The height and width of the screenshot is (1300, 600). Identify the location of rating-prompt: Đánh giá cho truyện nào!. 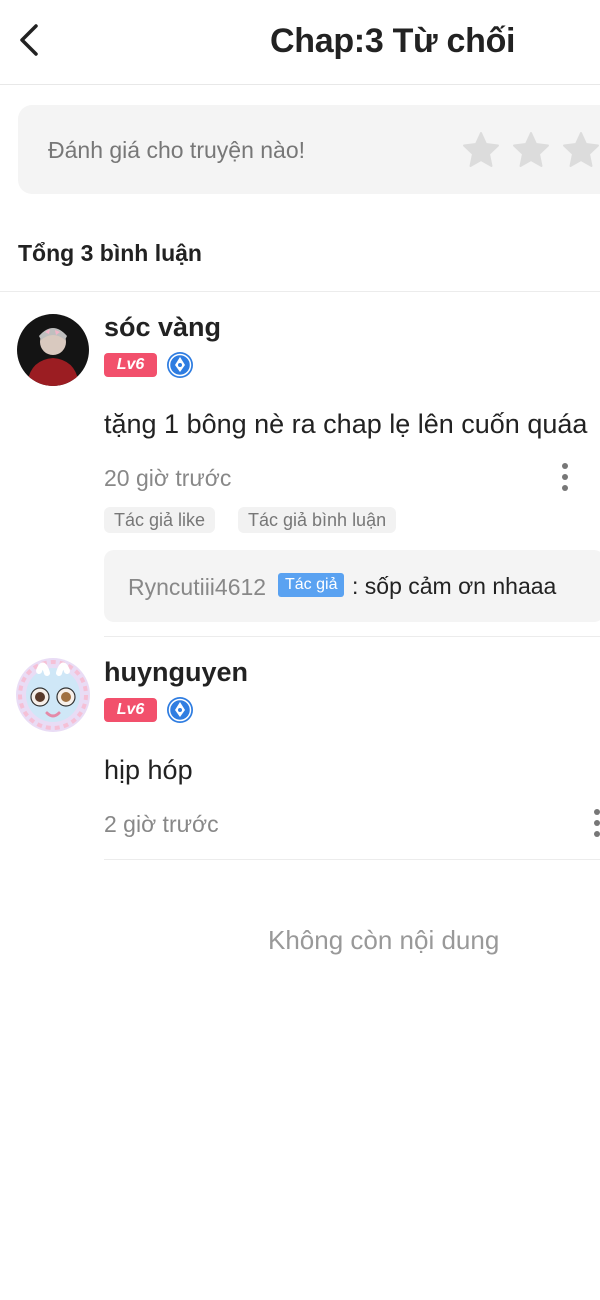
(177, 150).